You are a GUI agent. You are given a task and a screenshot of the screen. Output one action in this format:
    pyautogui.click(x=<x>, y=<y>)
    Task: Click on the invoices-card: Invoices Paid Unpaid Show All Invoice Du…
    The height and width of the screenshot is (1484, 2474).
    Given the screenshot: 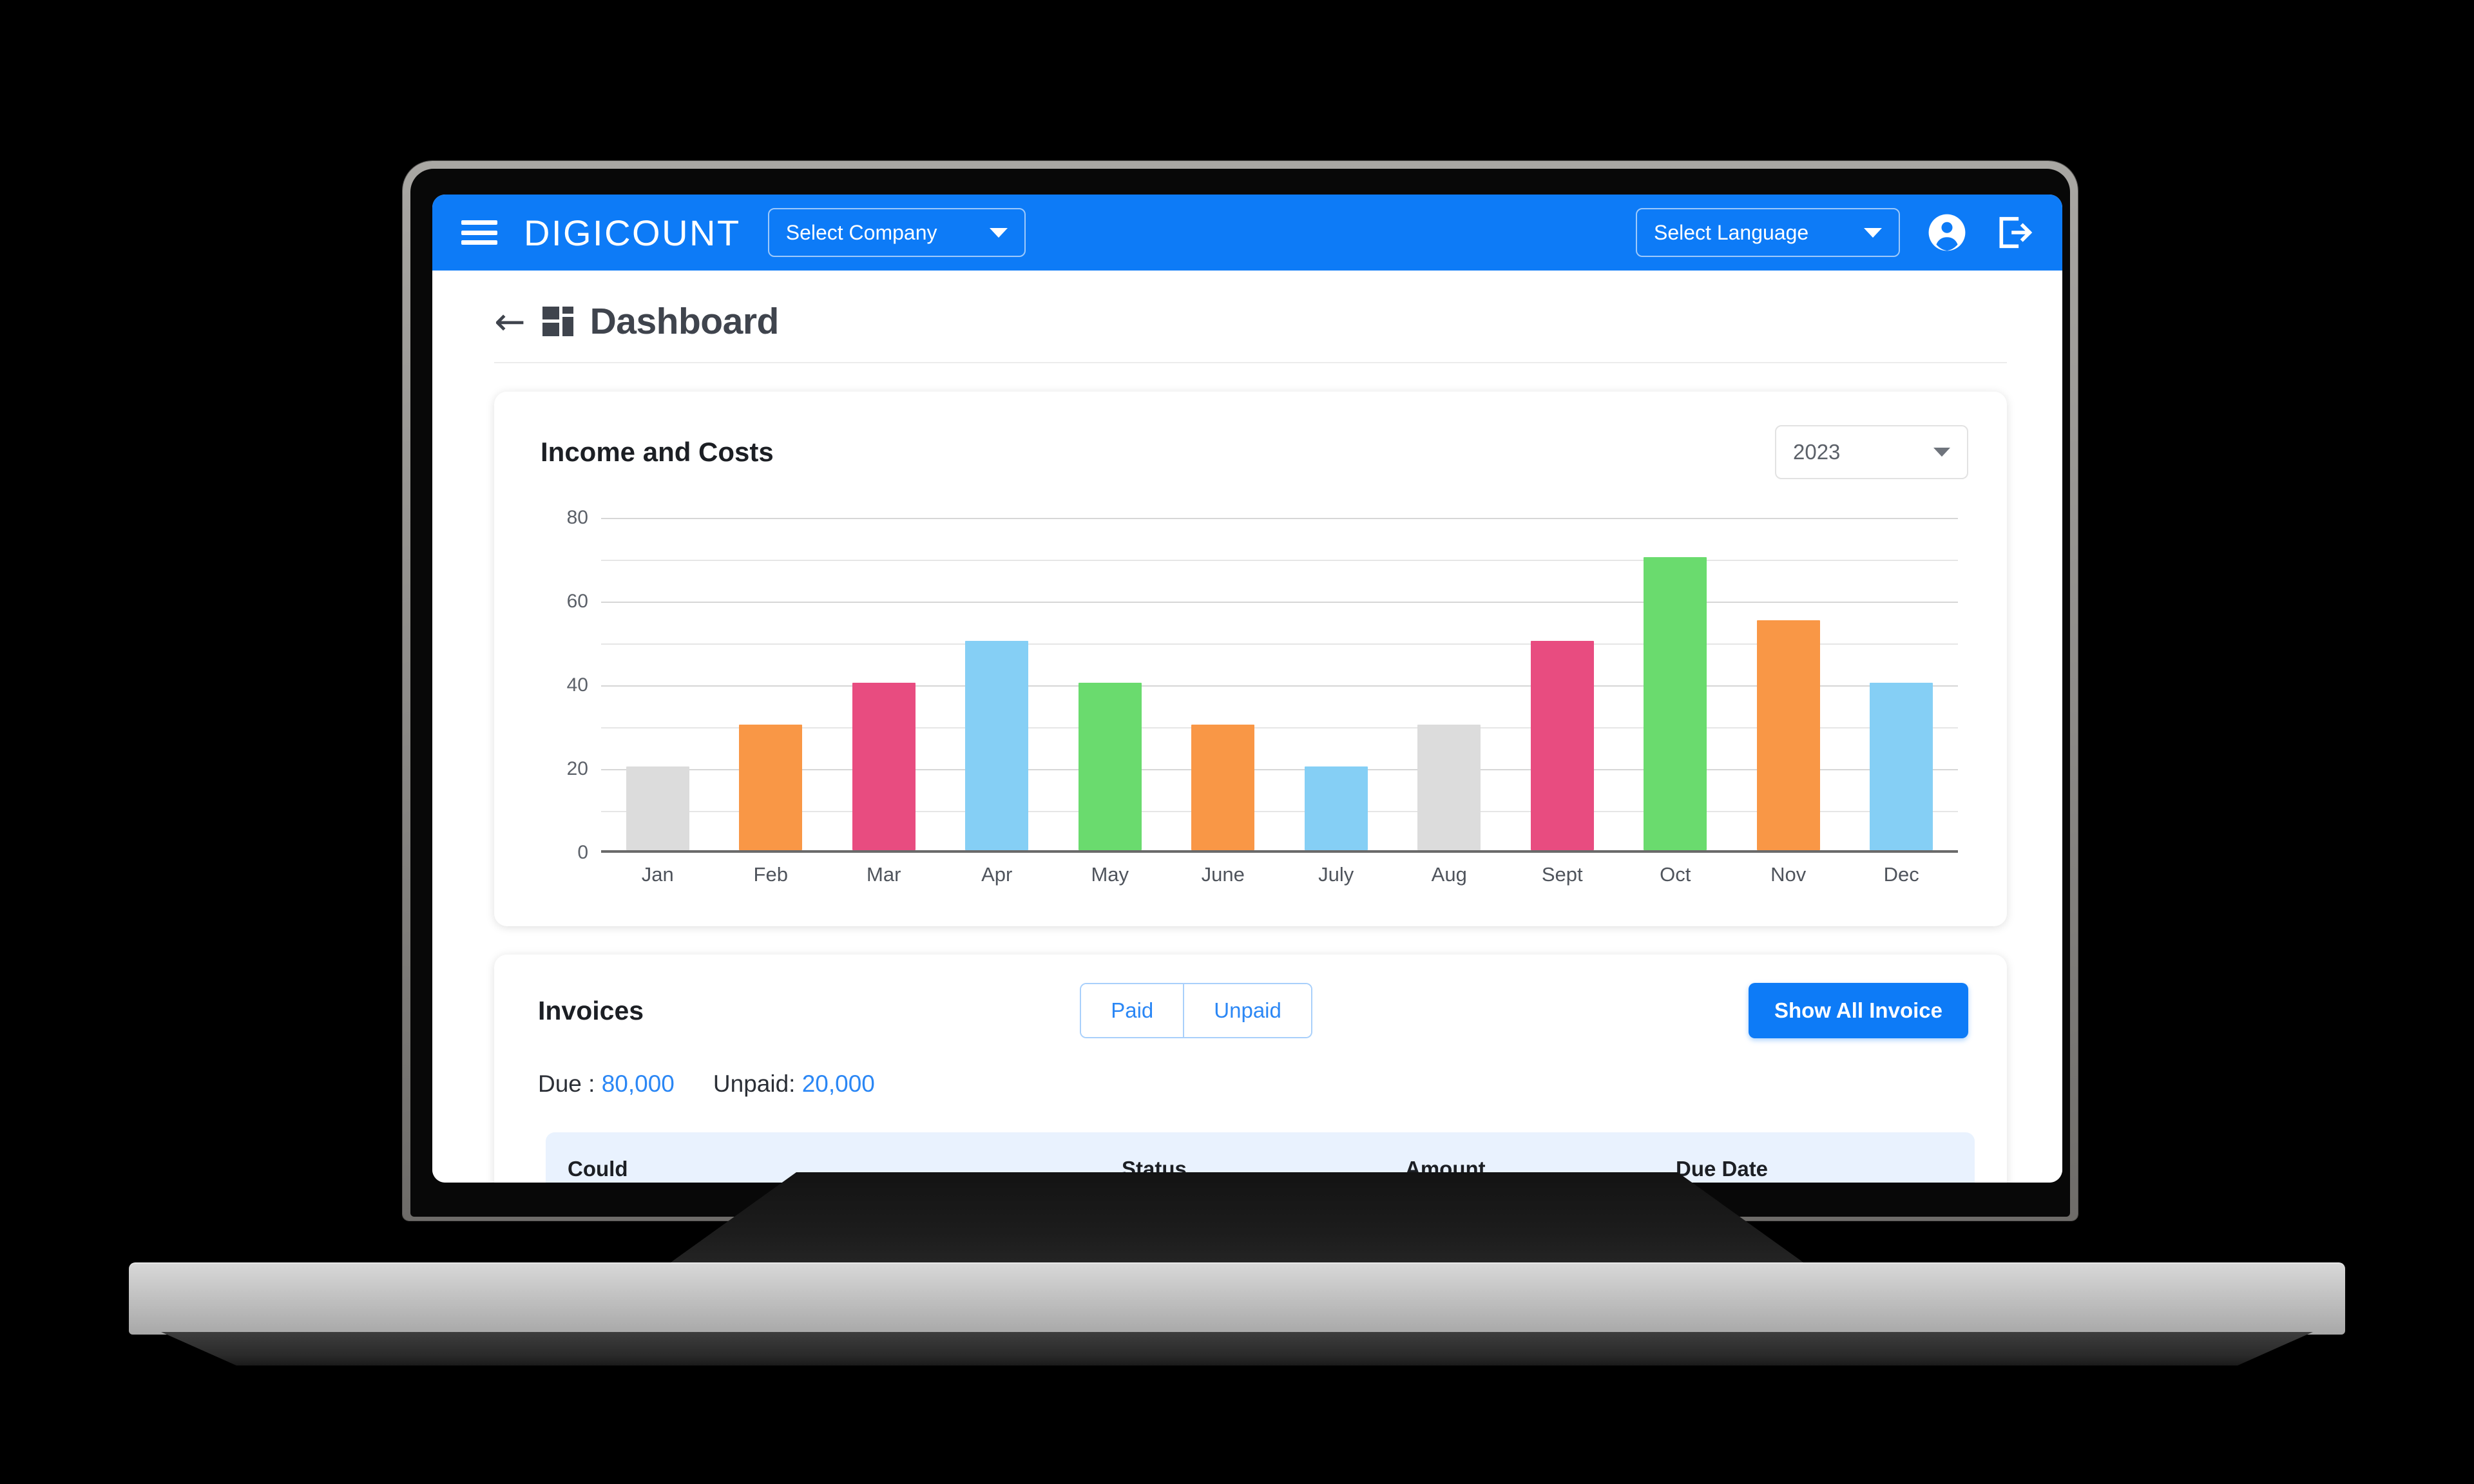 What is the action you would take?
    pyautogui.click(x=1250, y=1069)
    